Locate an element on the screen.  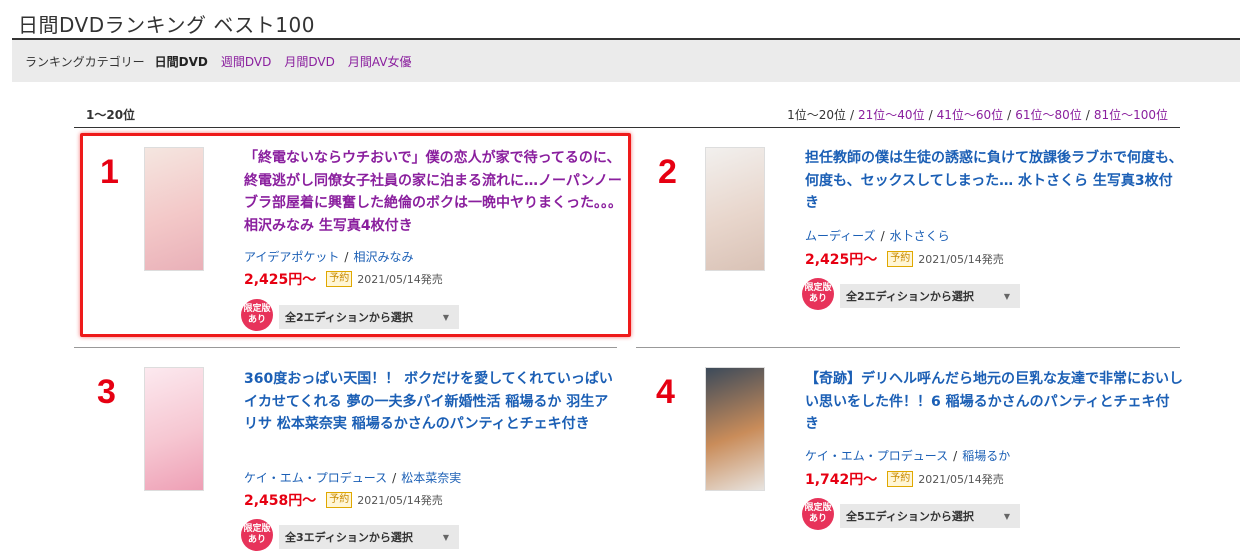
price: 1,742円〜 is located at coordinates (841, 480).